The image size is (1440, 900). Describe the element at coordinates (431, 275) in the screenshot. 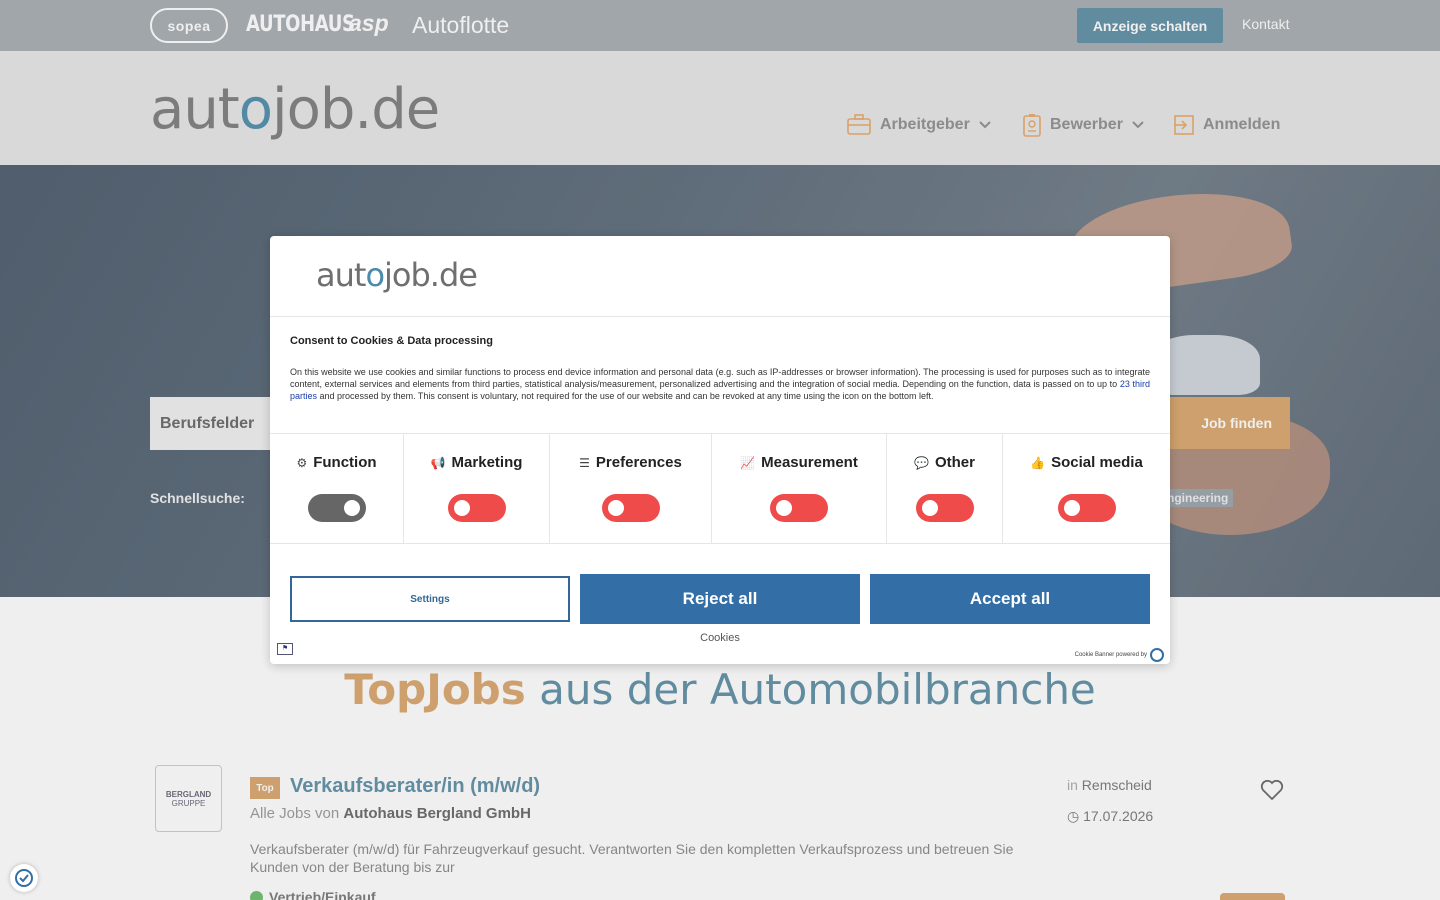

I see `dialog-logo-end: job.de` at that location.